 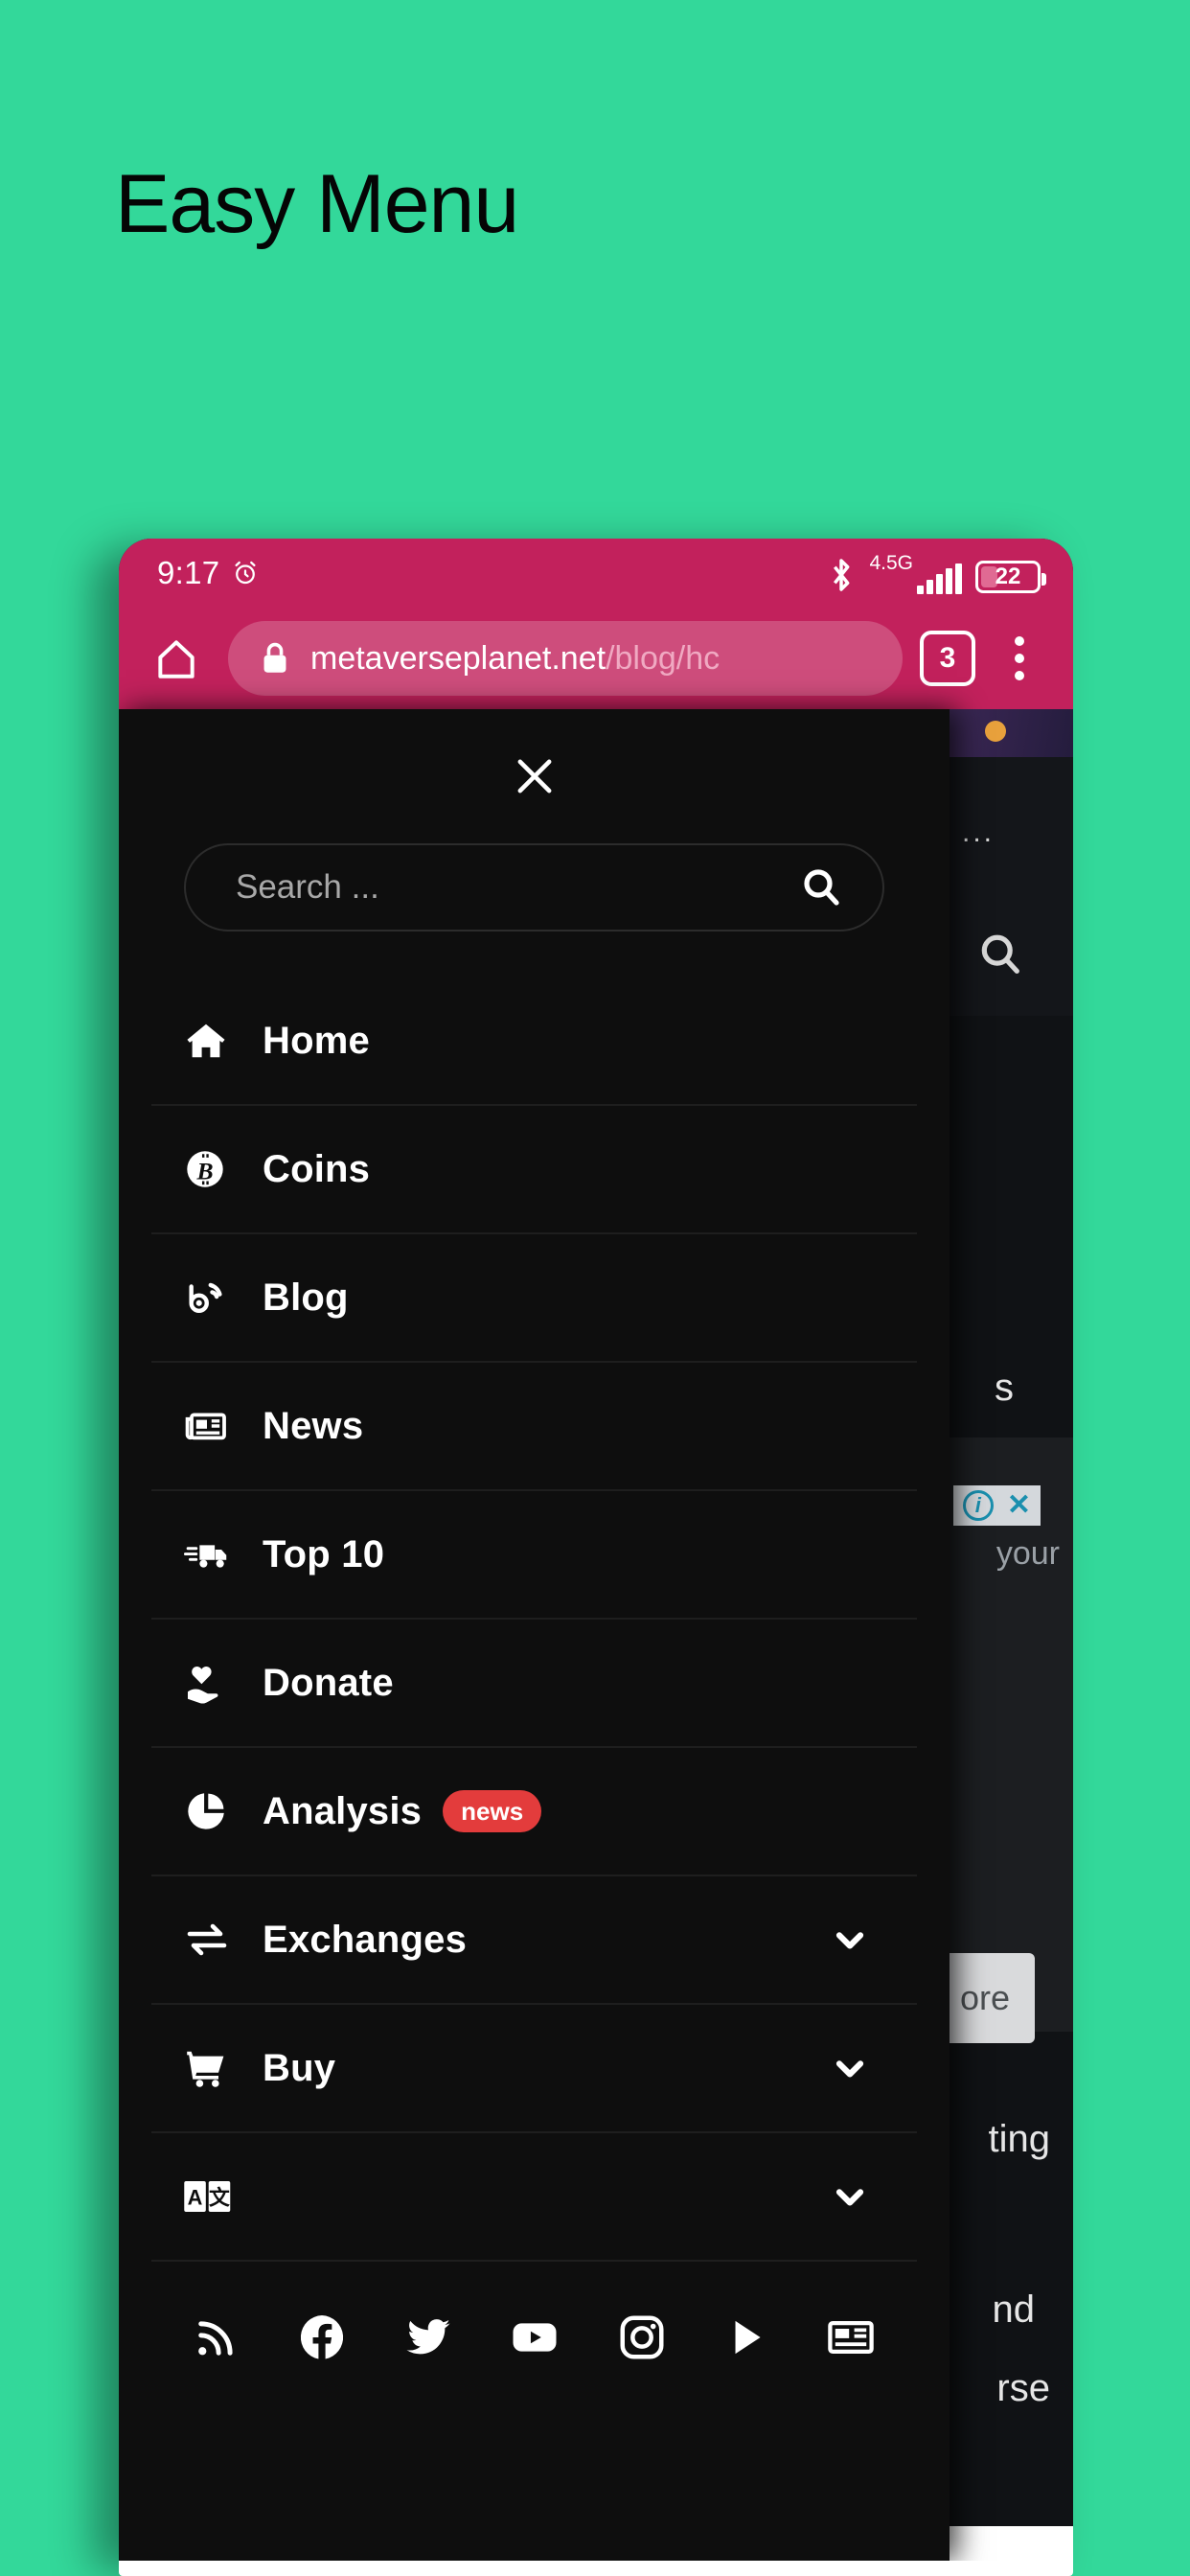 What do you see at coordinates (224, 1426) in the screenshot?
I see `newspaper-icon` at bounding box center [224, 1426].